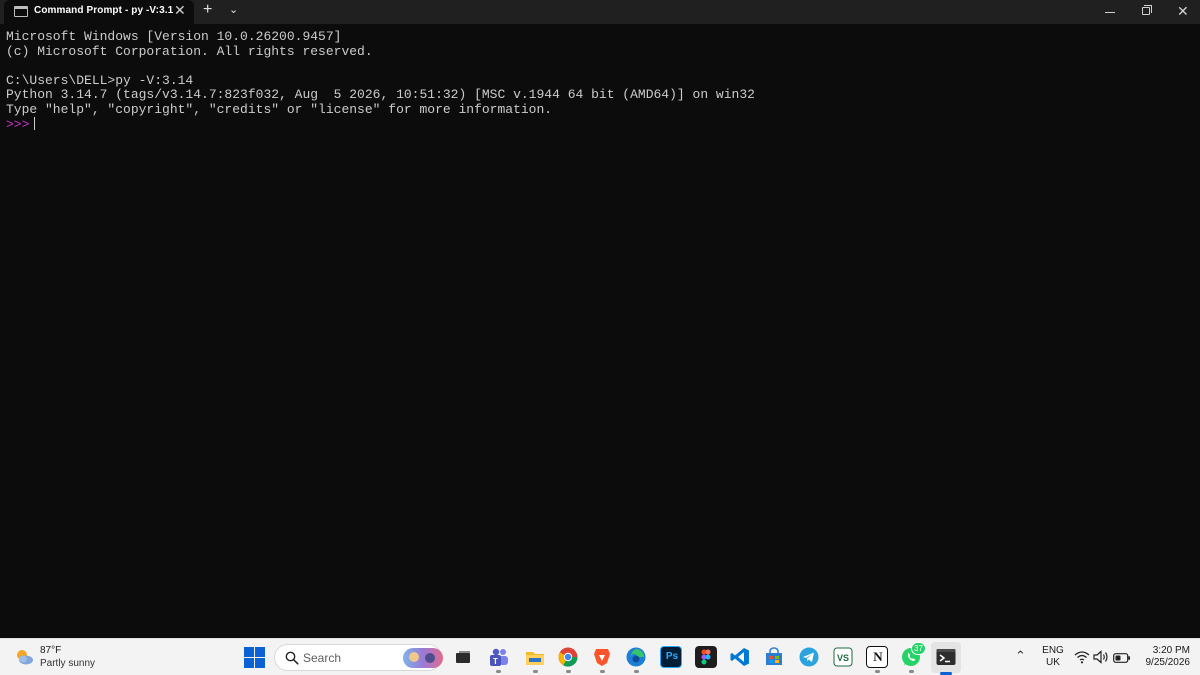  I want to click on volume-icon, so click(1100, 657).